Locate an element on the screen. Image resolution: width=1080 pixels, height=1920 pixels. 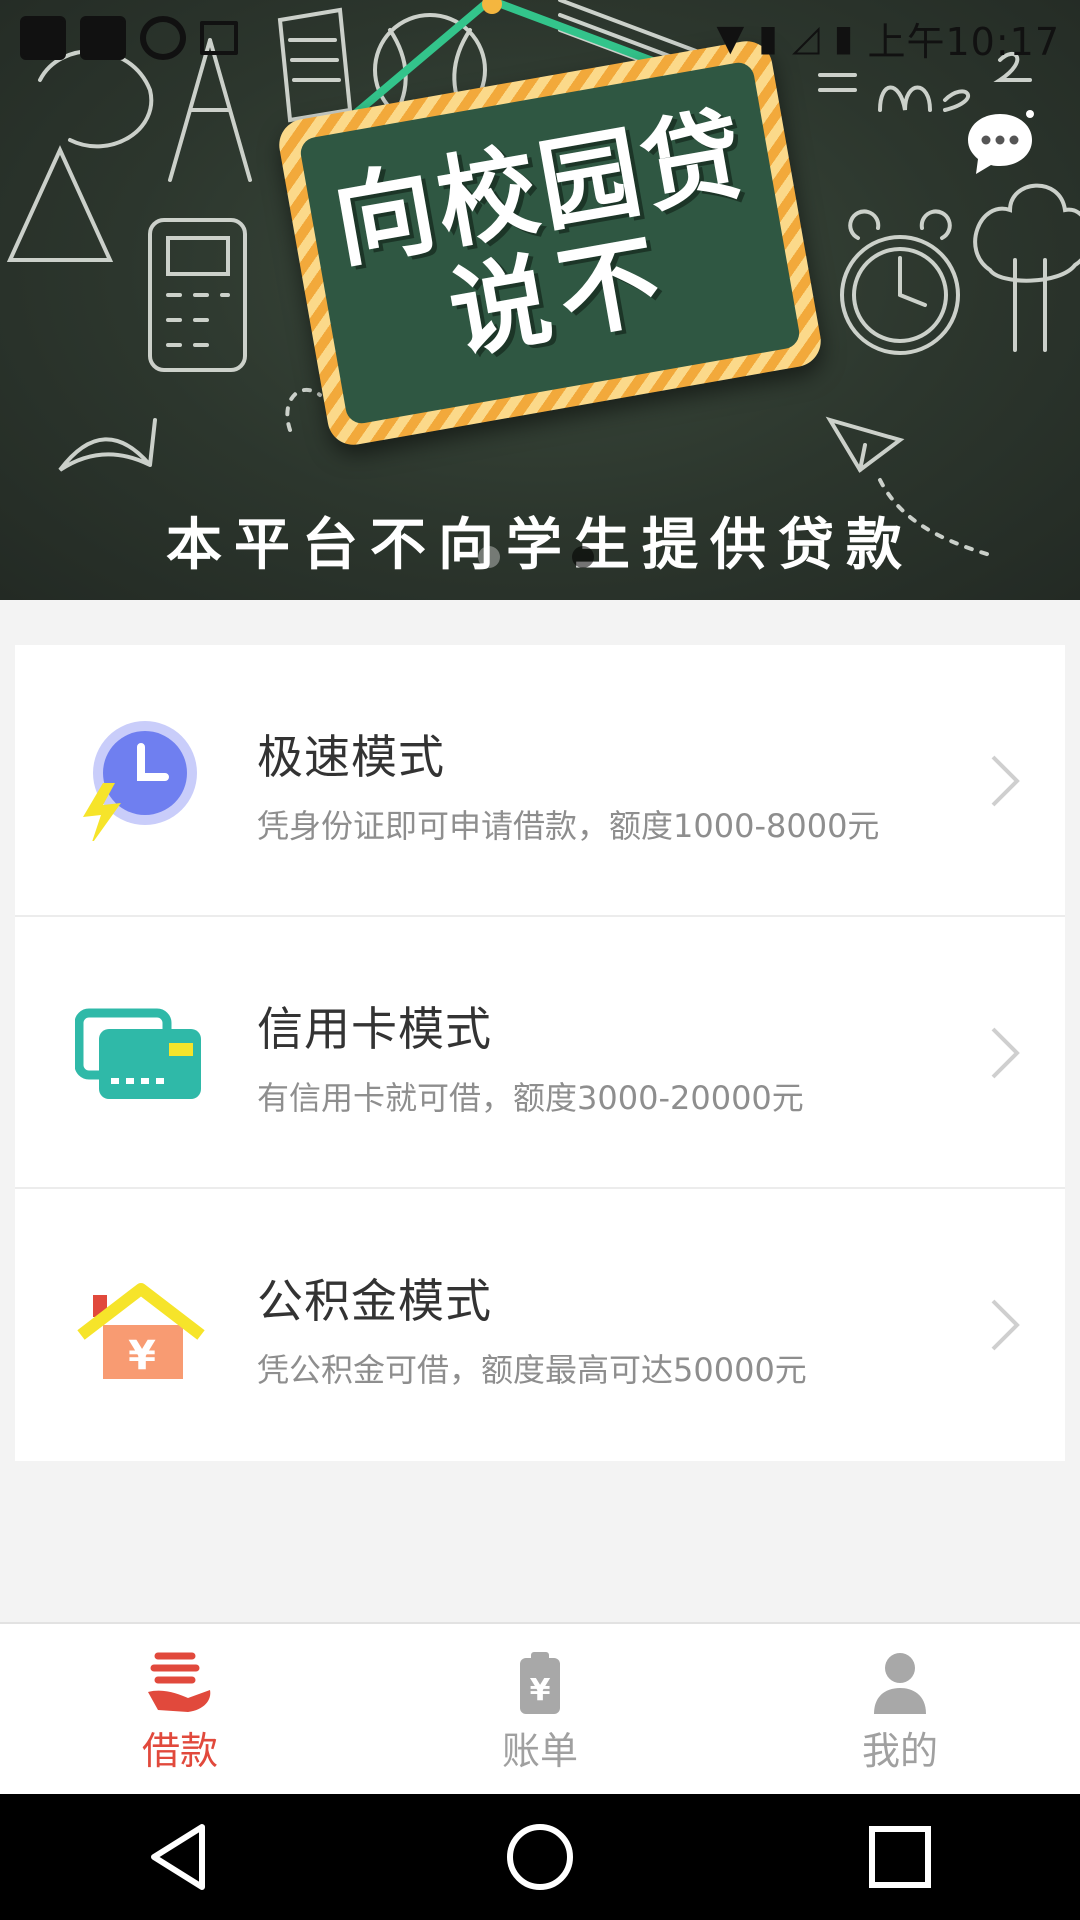
tab-bill: ¥ 账单 is located at coordinates (540, 1709).